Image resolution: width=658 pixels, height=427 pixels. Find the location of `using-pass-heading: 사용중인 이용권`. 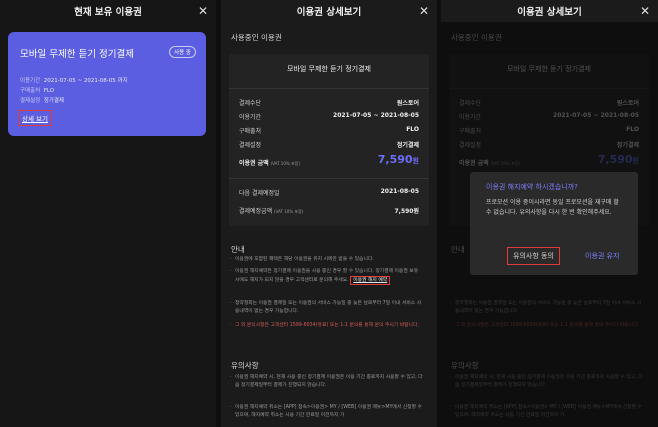

using-pass-heading: 사용중인 이용권 is located at coordinates (256, 37).